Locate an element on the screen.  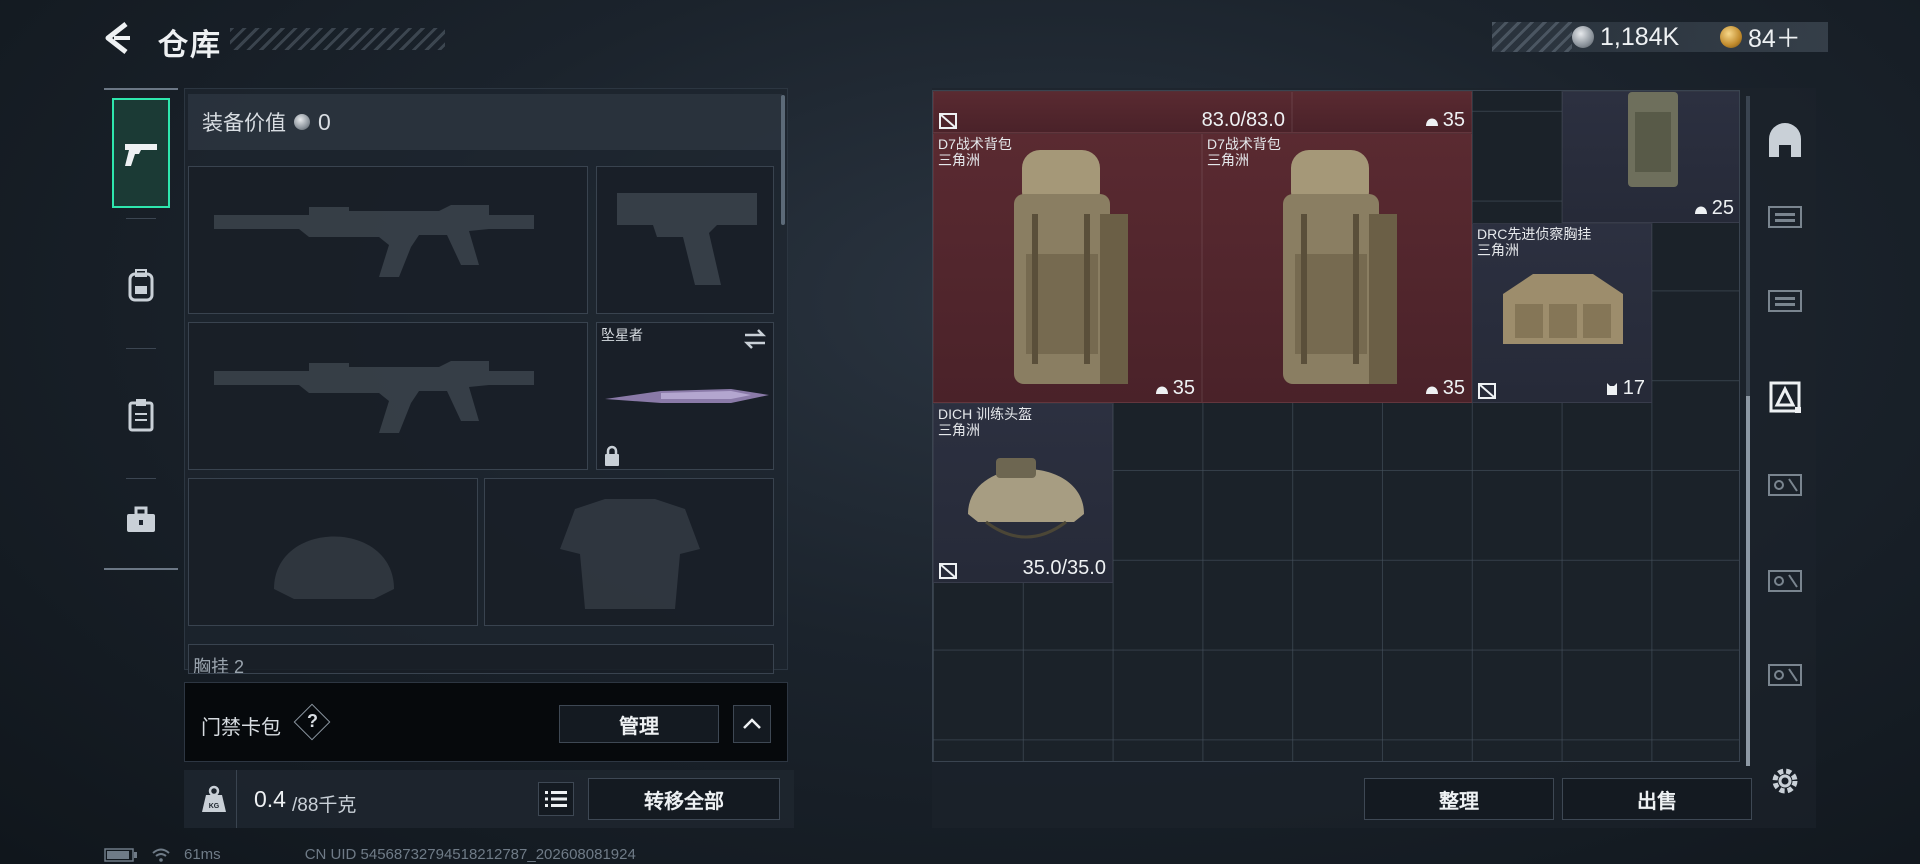
tab-vest is located at coordinates (141, 415).